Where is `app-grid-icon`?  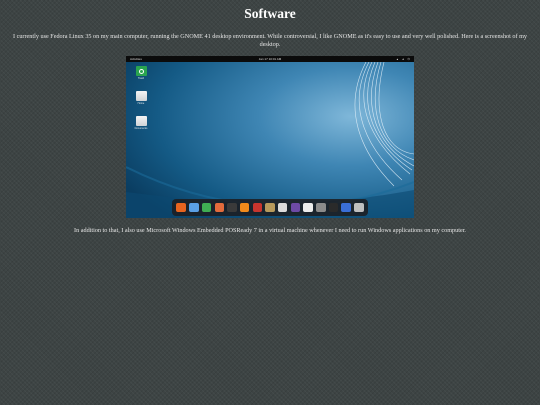
app-grid-icon is located at coordinates (359, 207).